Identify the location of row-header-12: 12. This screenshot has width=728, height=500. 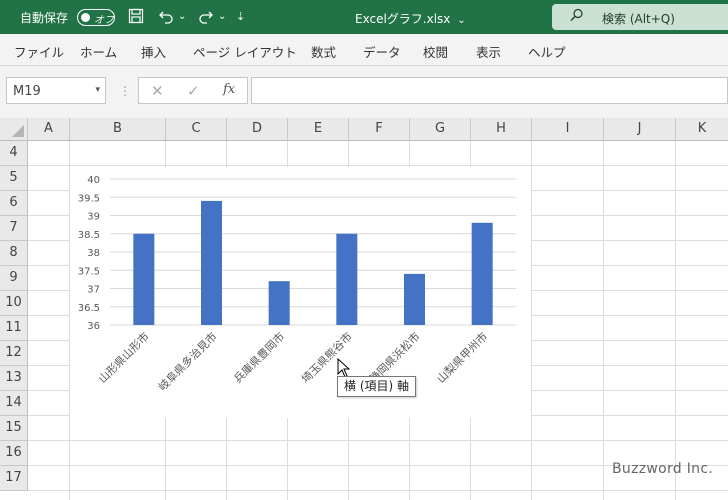
(14, 353).